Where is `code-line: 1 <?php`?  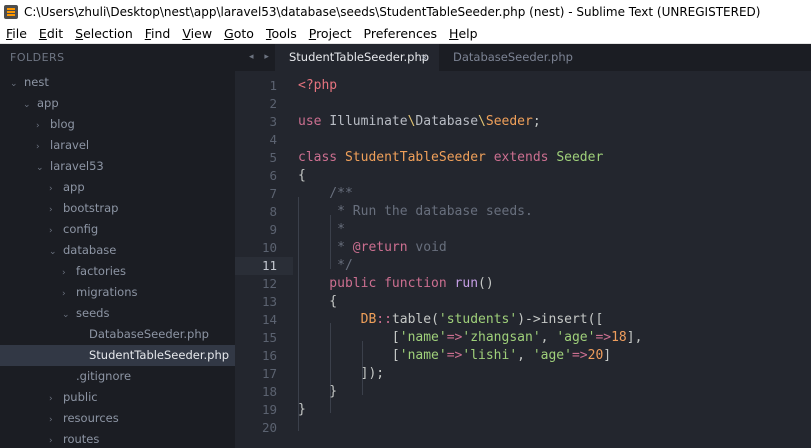
code-line: 1 <?php is located at coordinates (523, 86).